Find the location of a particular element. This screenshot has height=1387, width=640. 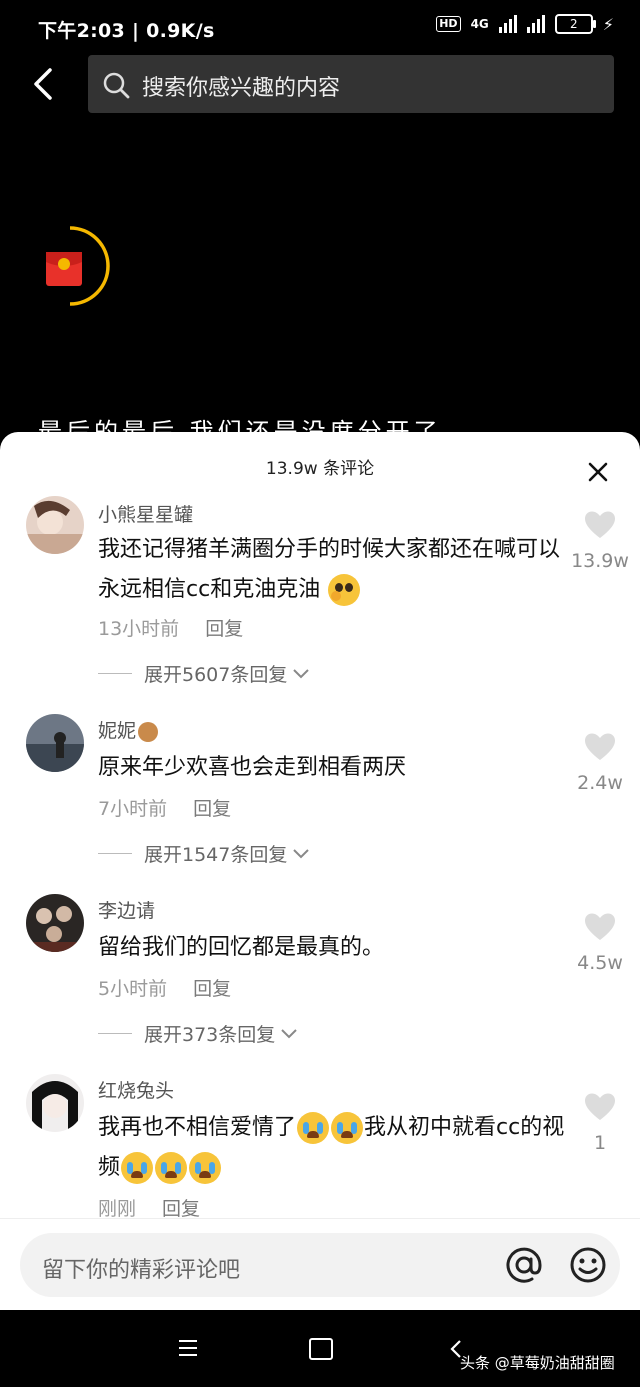

comment-time: 5小时前 is located at coordinates (133, 989).